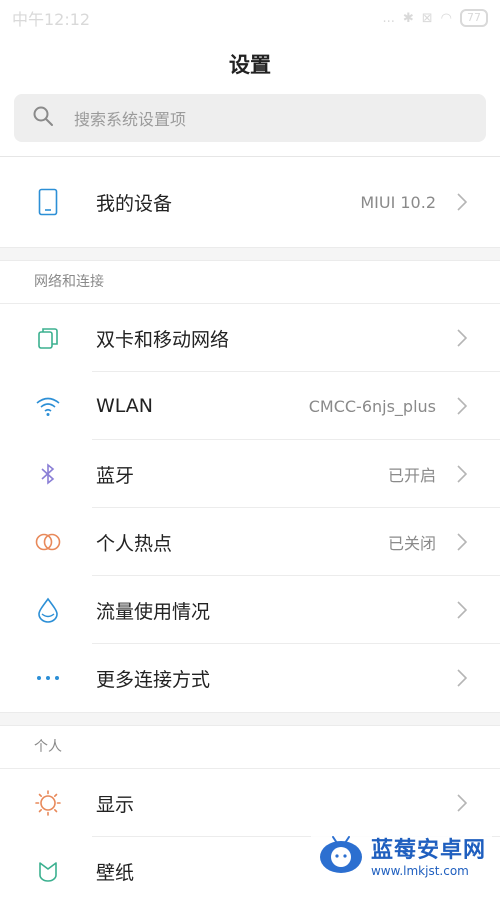 The height and width of the screenshot is (905, 500). Describe the element at coordinates (408, 18) in the screenshot. I see `bluetooth-status-icon: ✱` at that location.